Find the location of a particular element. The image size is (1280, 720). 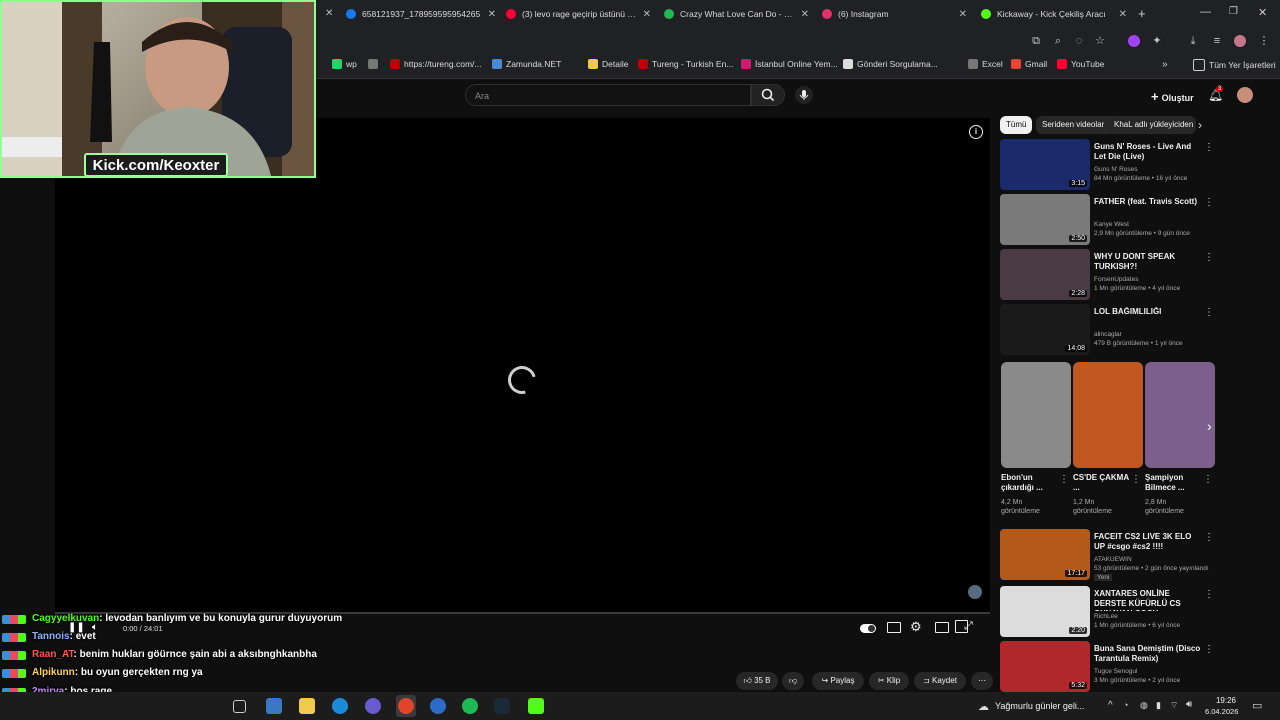

notification-center-icon: ▭ is located at coordinates (1257, 705).